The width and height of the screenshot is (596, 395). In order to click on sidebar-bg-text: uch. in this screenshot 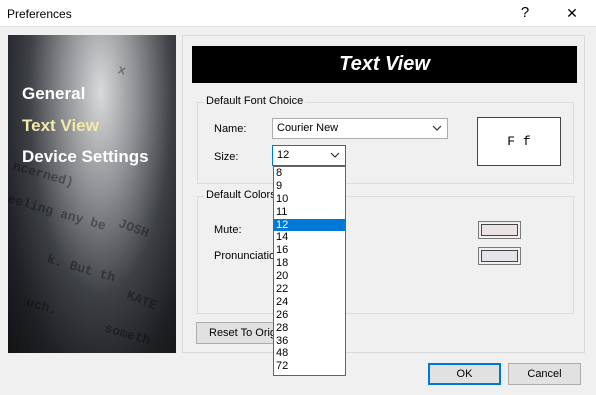, I will do `click(41, 306)`.